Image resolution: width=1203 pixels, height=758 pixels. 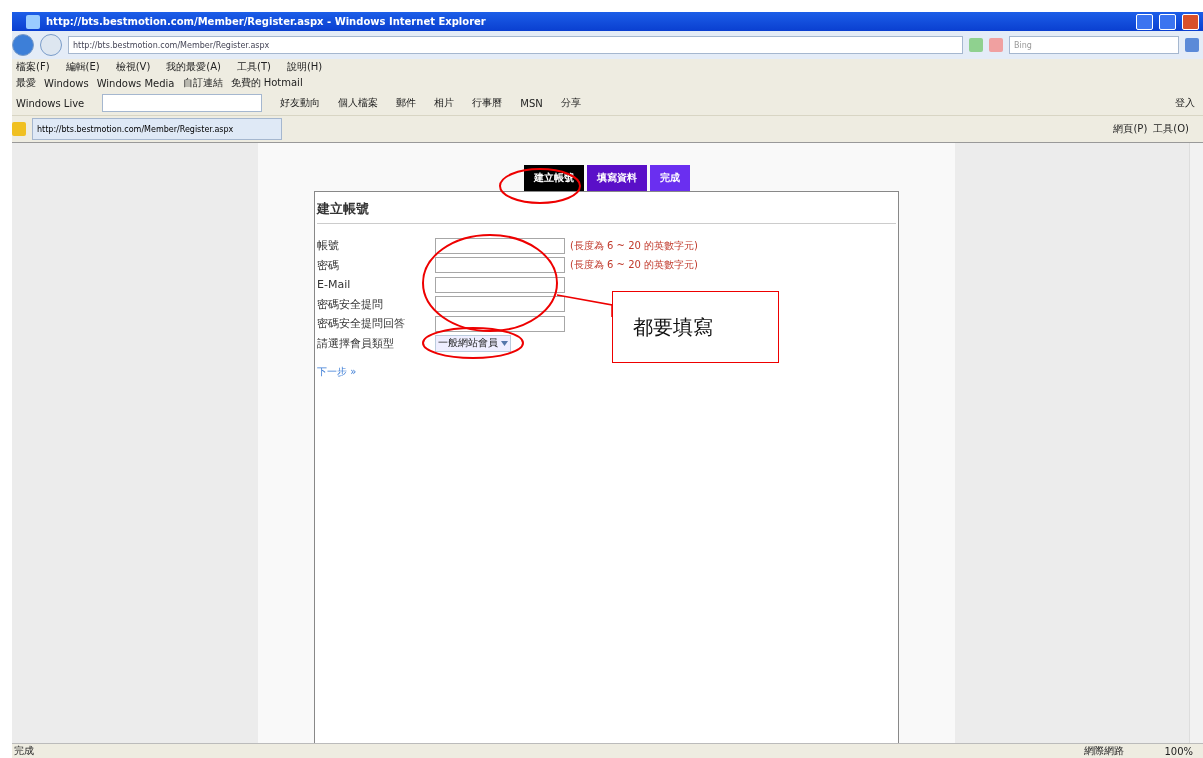 I want to click on favorite-link: 免費的 Hotmail, so click(x=266, y=83).